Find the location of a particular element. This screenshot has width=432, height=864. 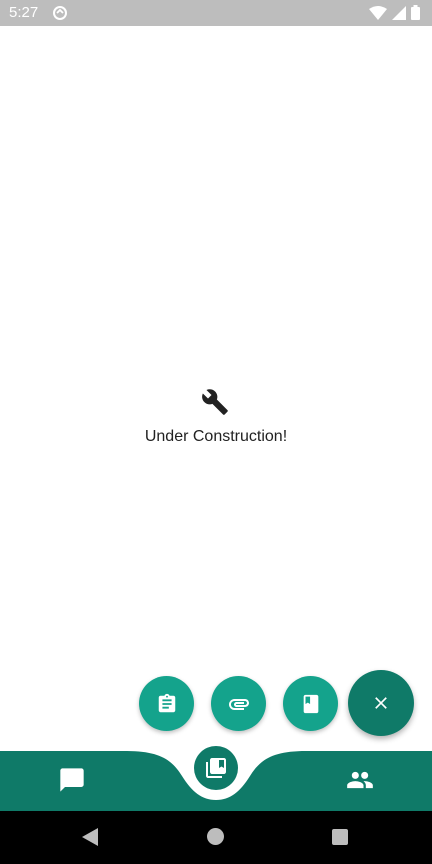

clipboard-icon is located at coordinates (166, 702).